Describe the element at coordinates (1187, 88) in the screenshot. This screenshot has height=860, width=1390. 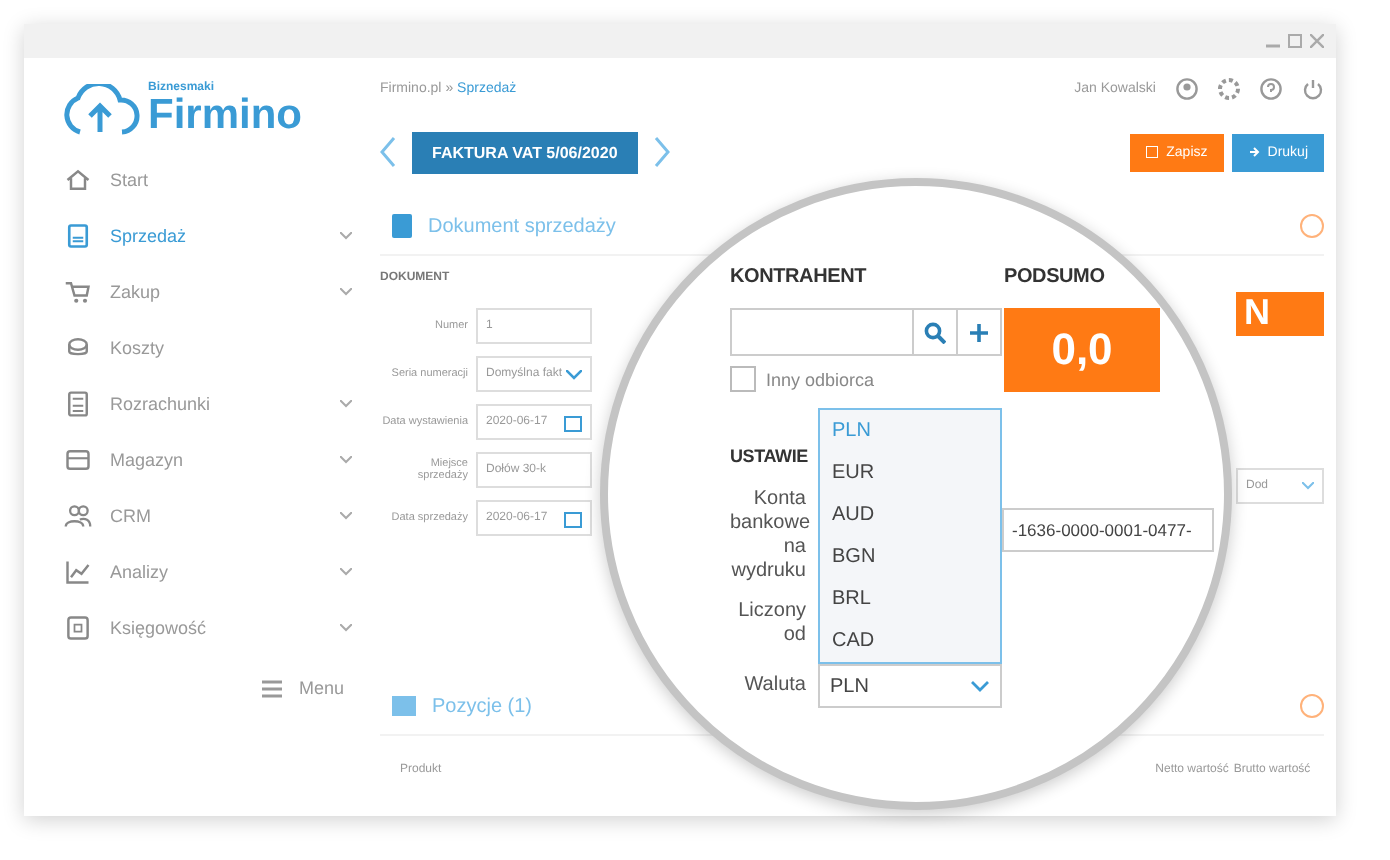
I see `user-icon` at that location.